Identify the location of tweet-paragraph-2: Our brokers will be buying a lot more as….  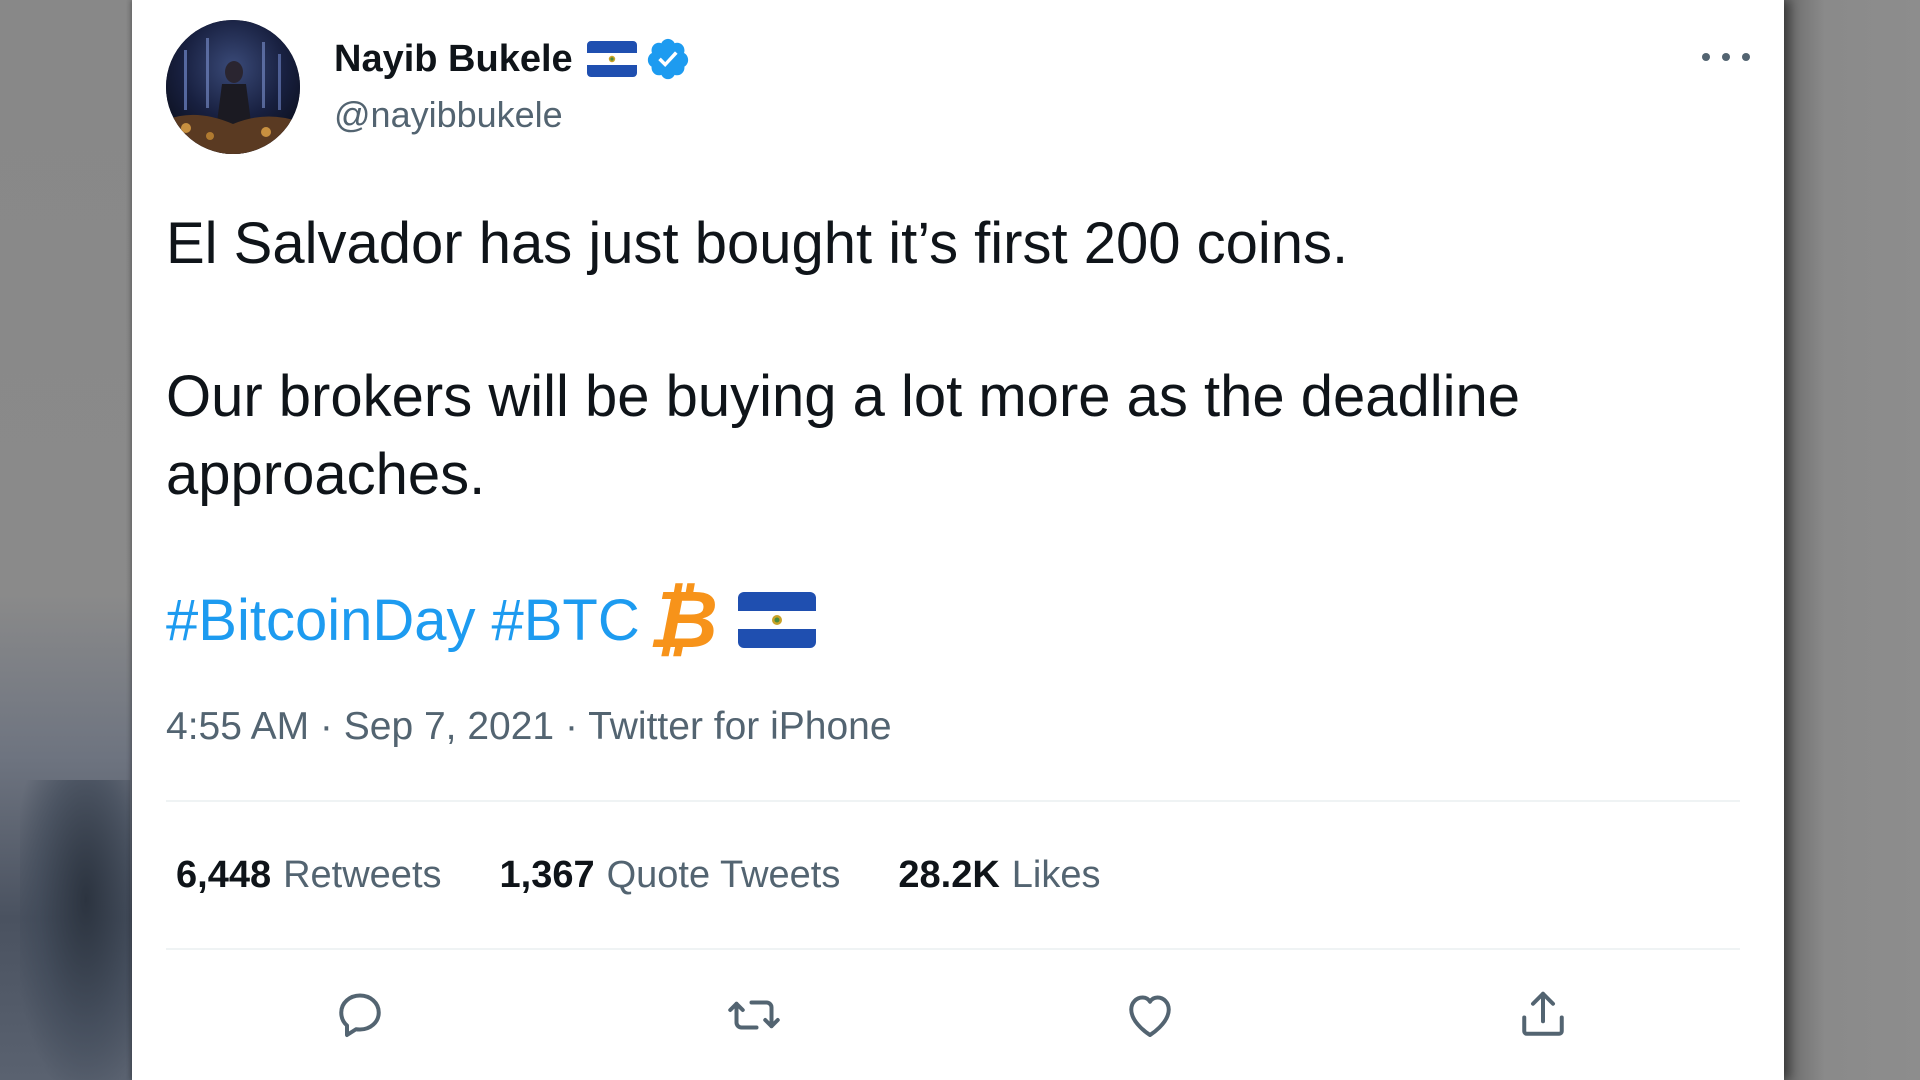
(843, 435).